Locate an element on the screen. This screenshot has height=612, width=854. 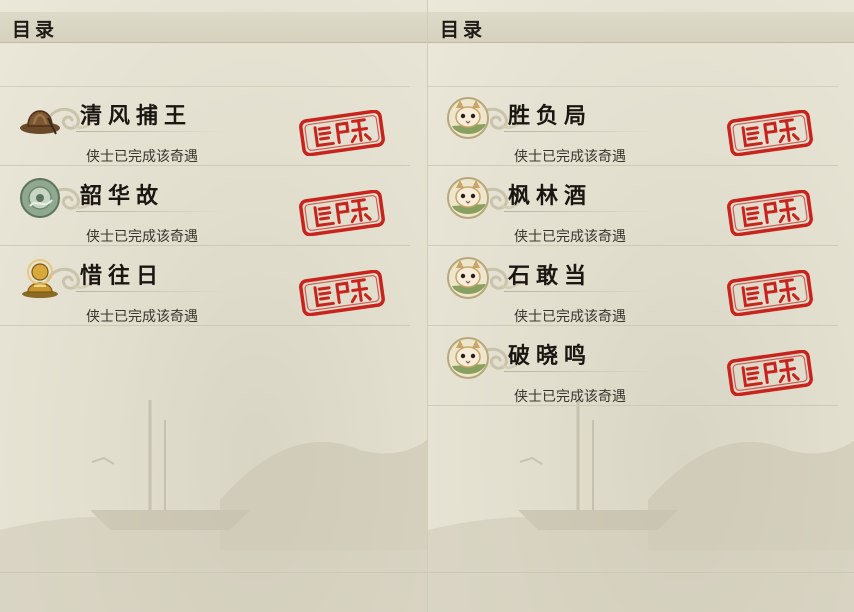
list-item: 胜负局 侠士已完成该奇遇 is located at coordinates (633, 126).